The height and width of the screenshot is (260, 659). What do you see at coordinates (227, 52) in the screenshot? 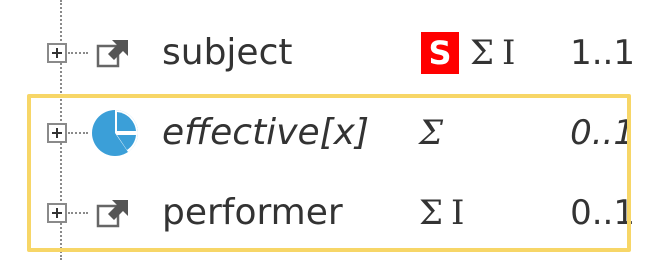
I see `element-name: subject` at bounding box center [227, 52].